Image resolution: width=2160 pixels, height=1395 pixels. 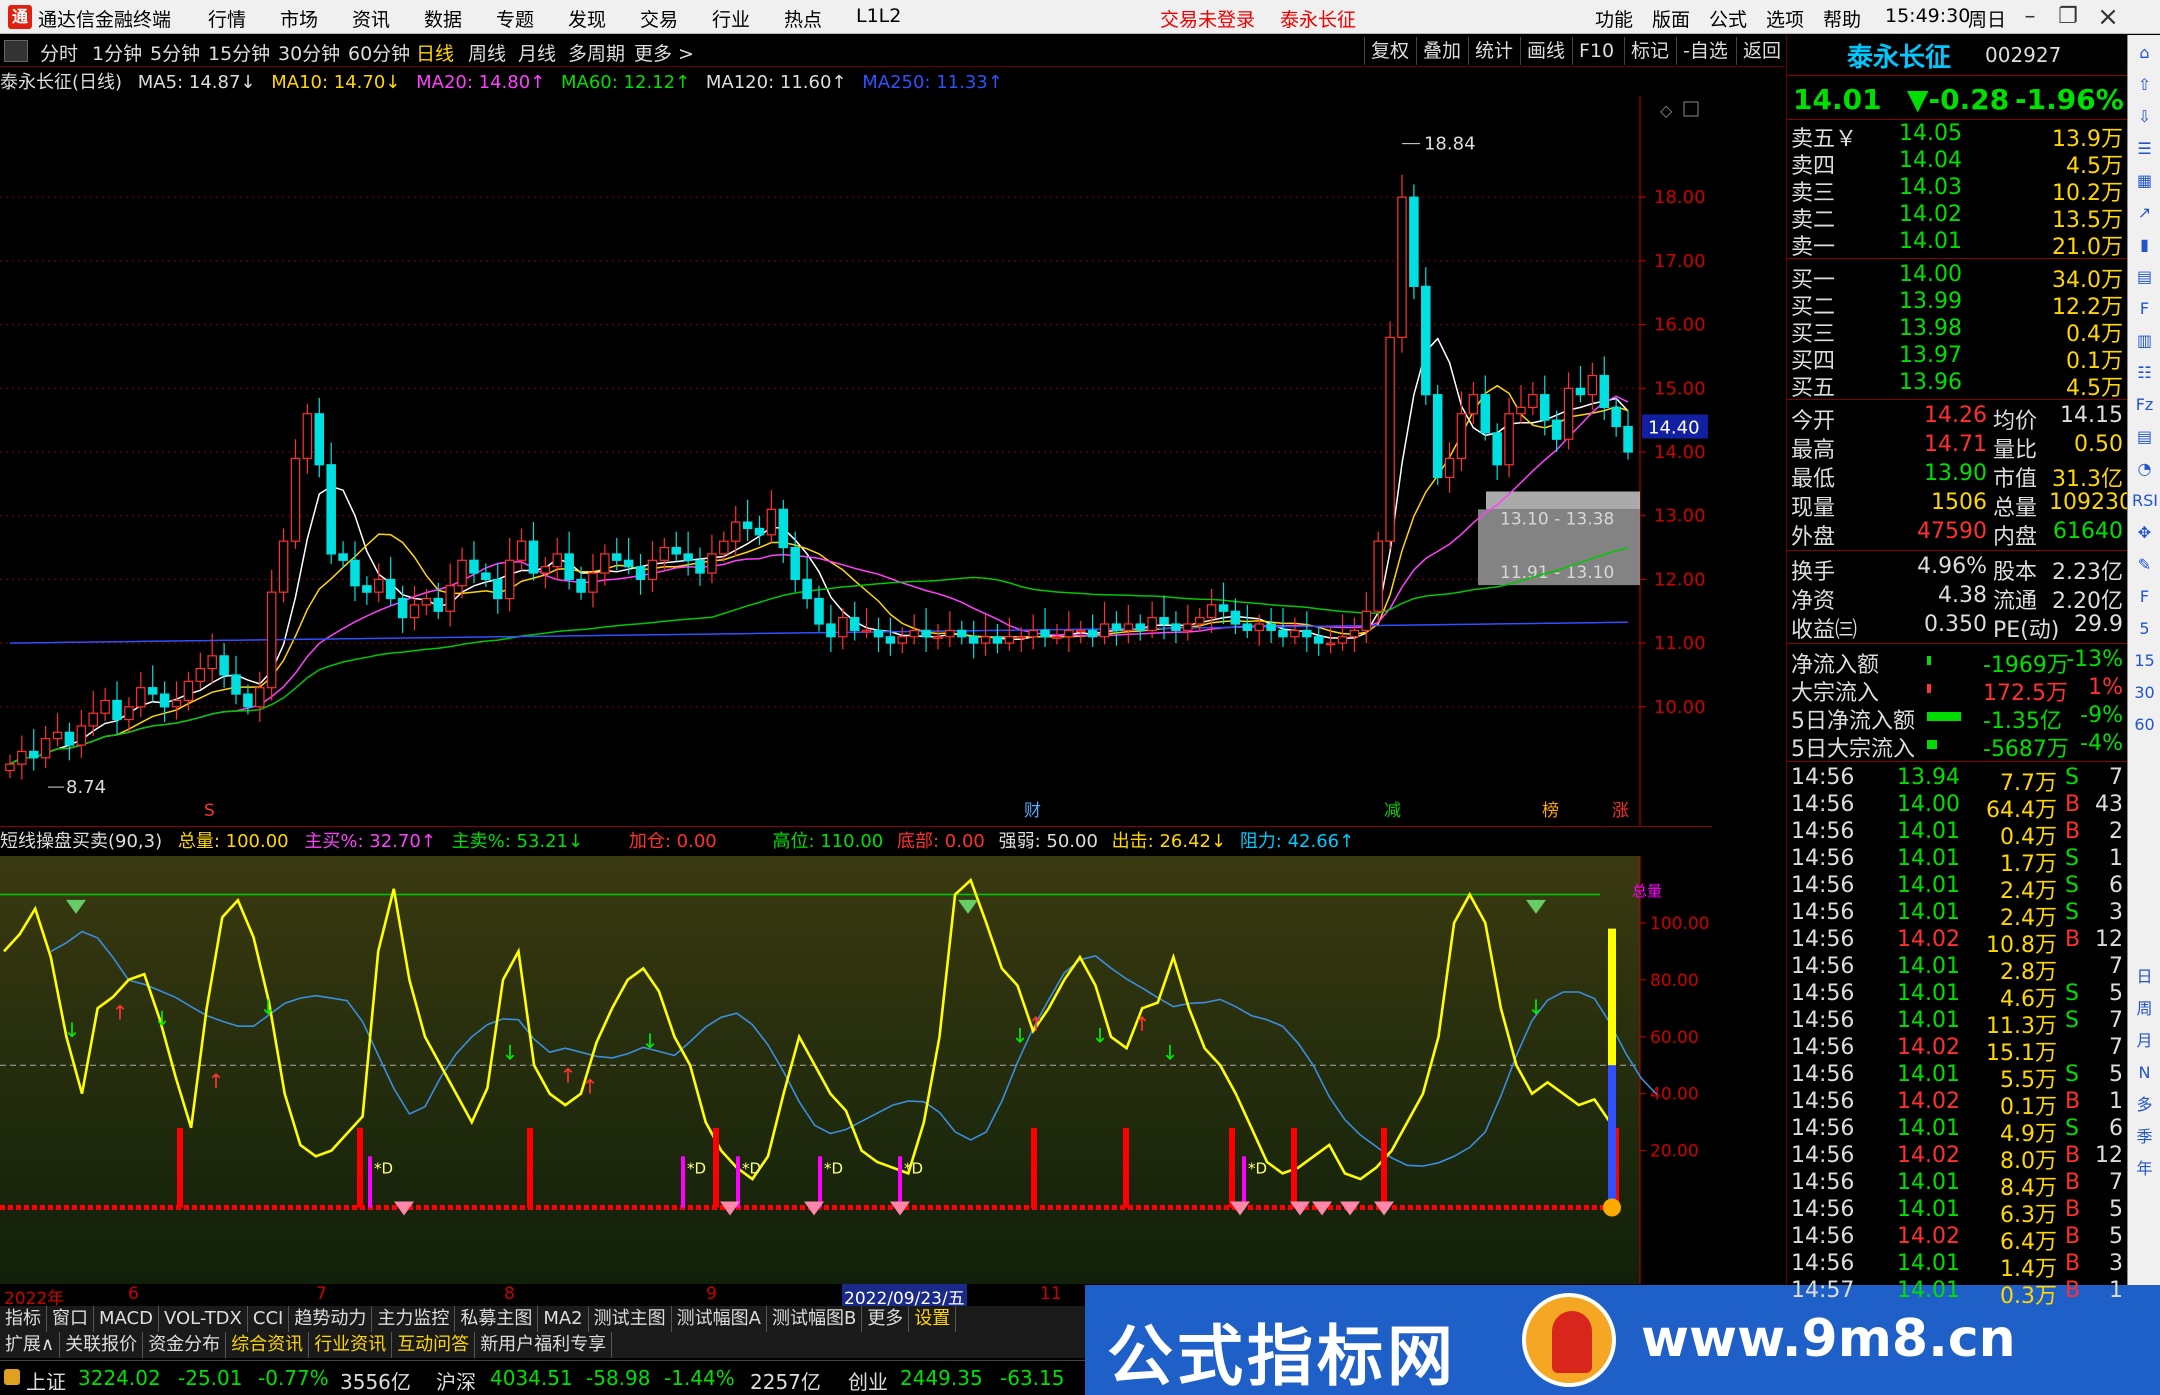 What do you see at coordinates (2144, 309) in the screenshot?
I see `f10-icon: F` at bounding box center [2144, 309].